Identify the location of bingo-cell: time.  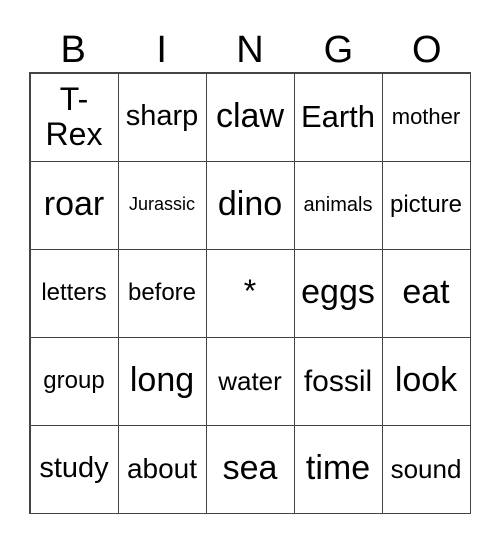
(338, 469).